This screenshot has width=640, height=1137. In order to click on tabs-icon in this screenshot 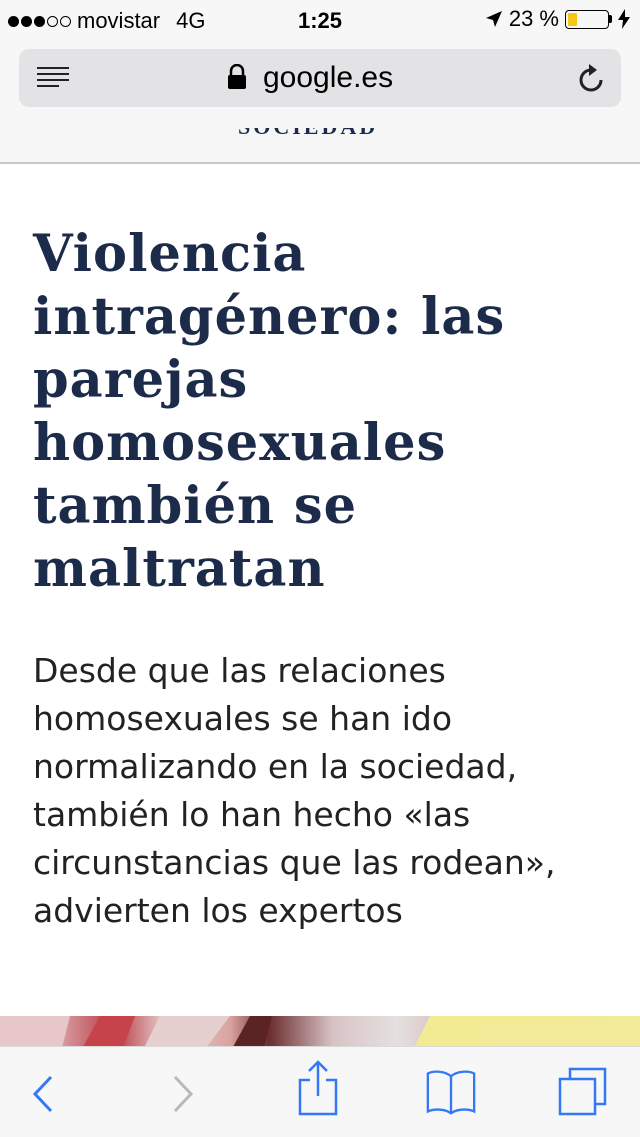, I will do `click(582, 1091)`.